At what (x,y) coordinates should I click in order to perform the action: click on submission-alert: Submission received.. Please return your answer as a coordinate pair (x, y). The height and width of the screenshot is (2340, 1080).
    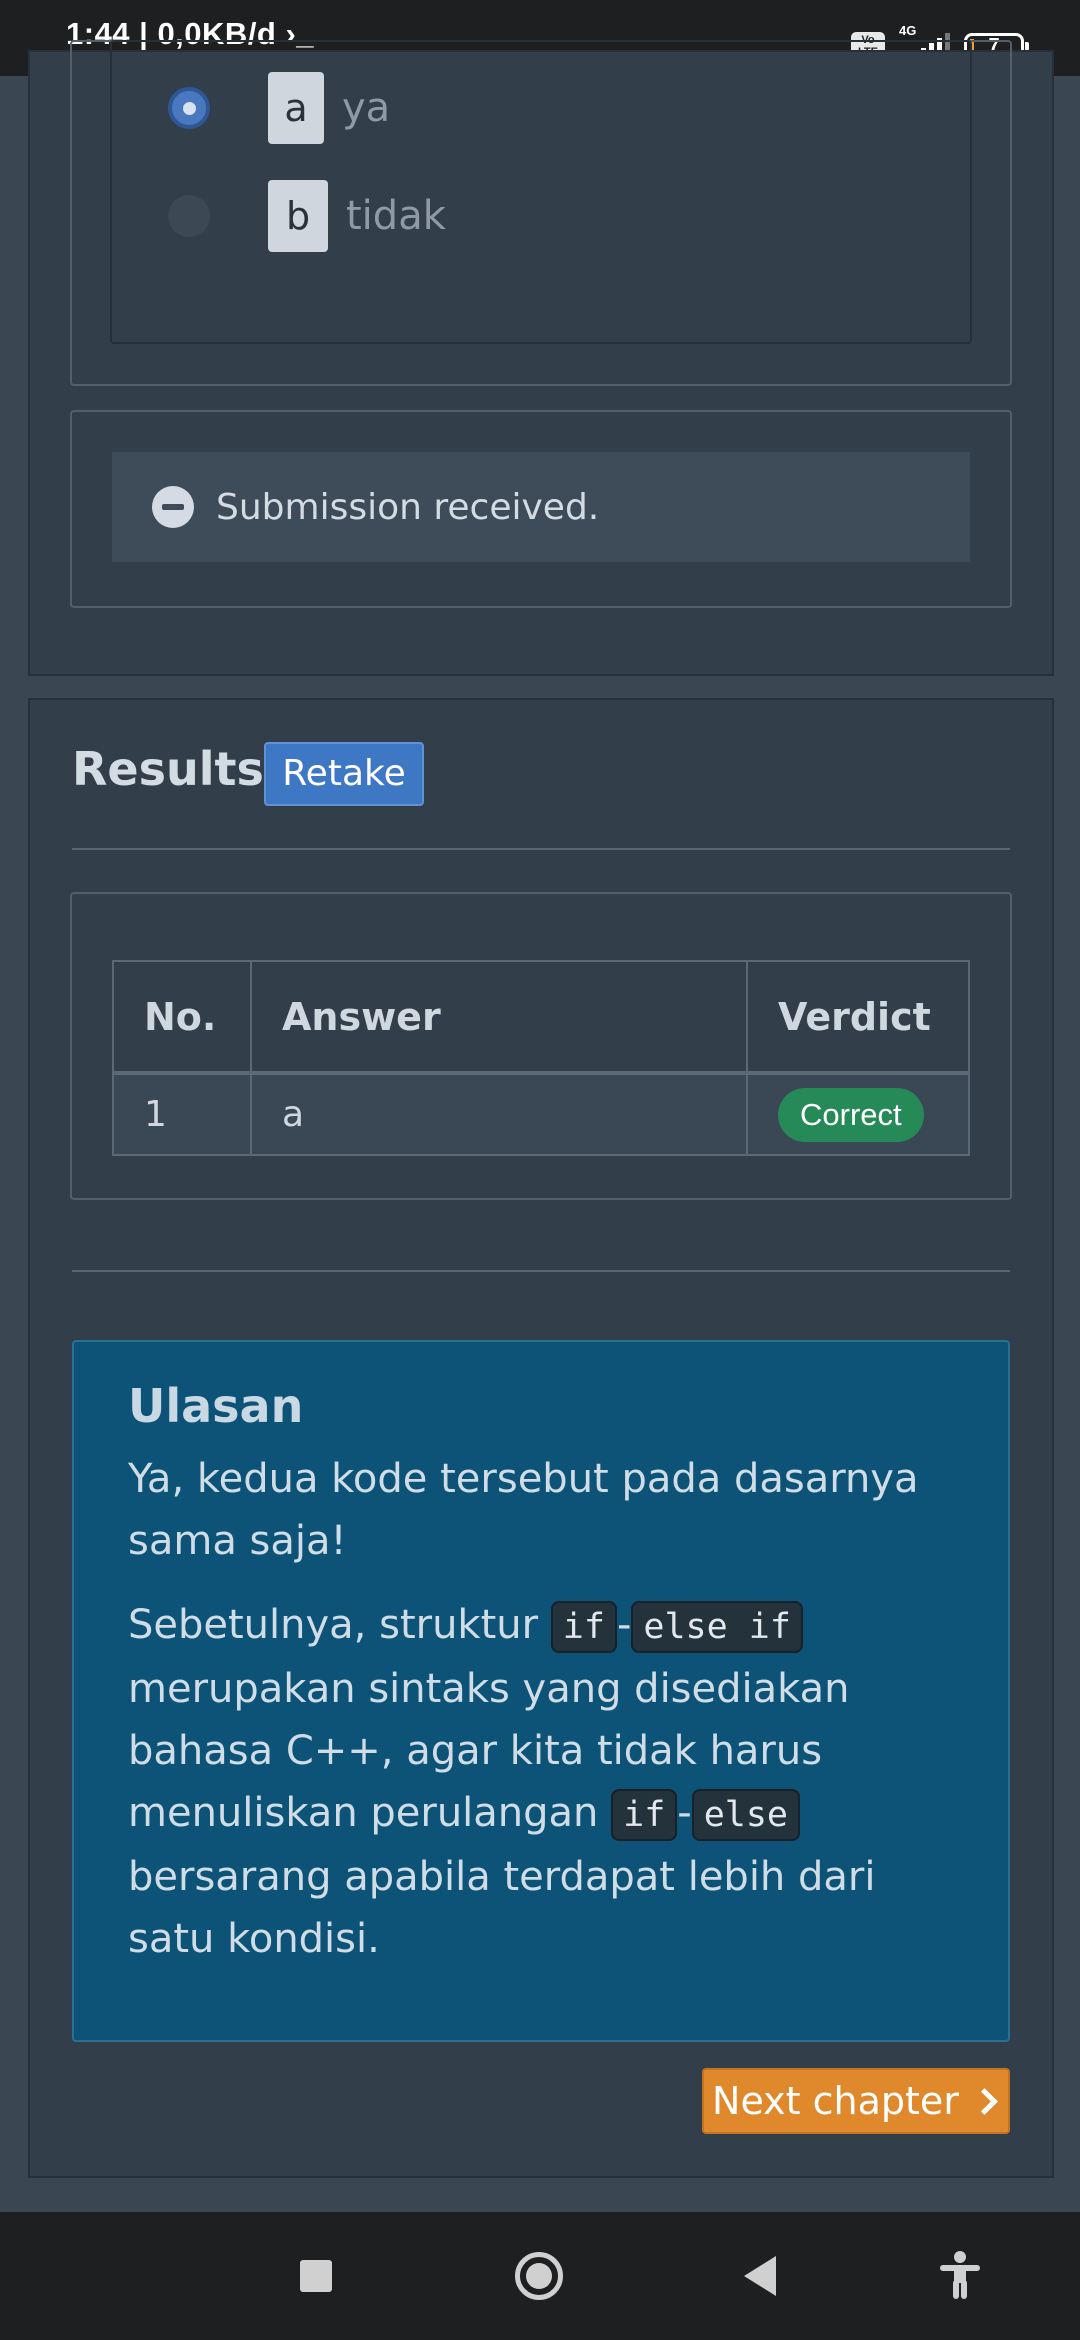
    Looking at the image, I should click on (541, 507).